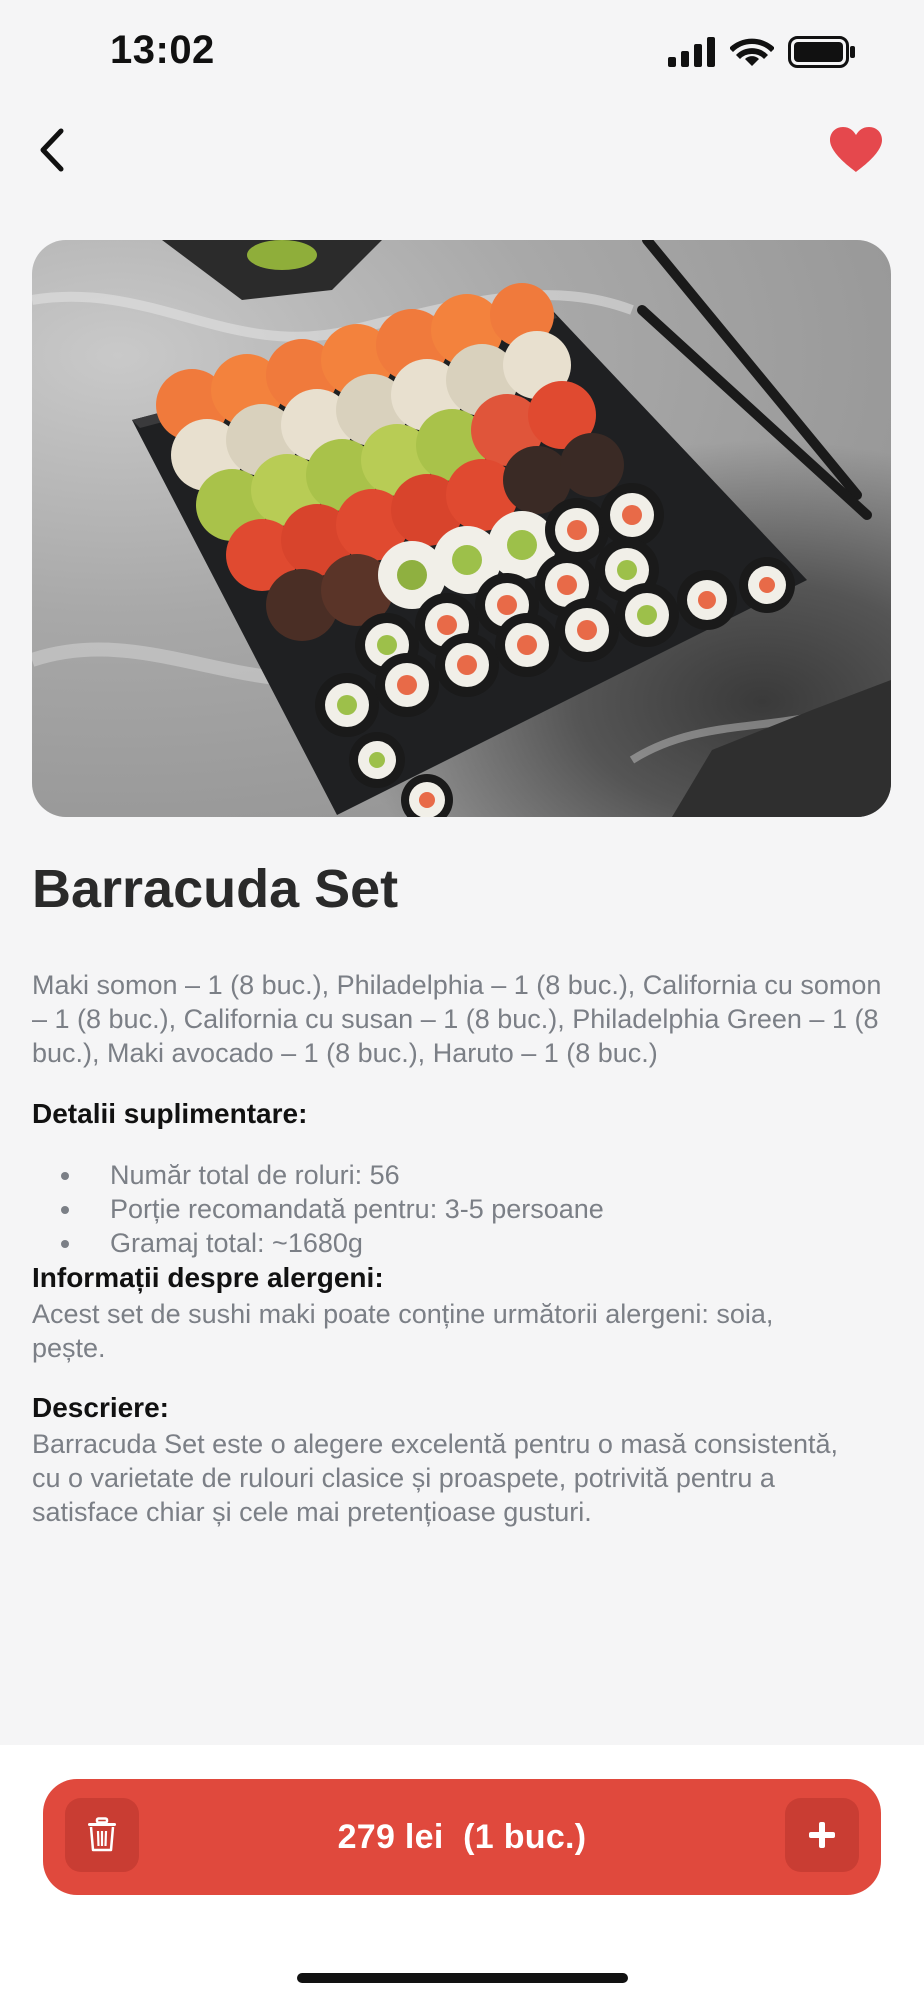 The height and width of the screenshot is (2000, 924). I want to click on heart-icon, so click(856, 149).